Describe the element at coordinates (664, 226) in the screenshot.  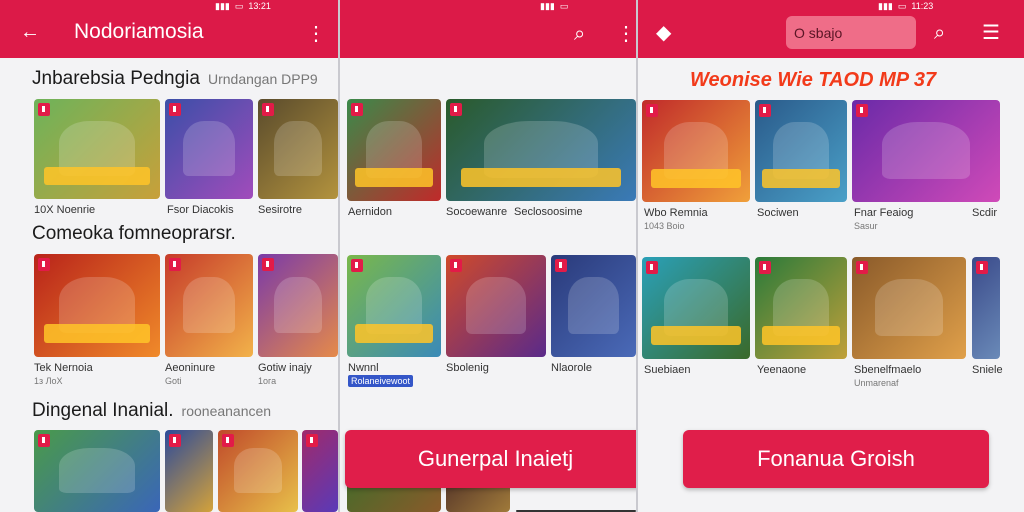
I see `tile-subcaption: 1043 Boio` at that location.